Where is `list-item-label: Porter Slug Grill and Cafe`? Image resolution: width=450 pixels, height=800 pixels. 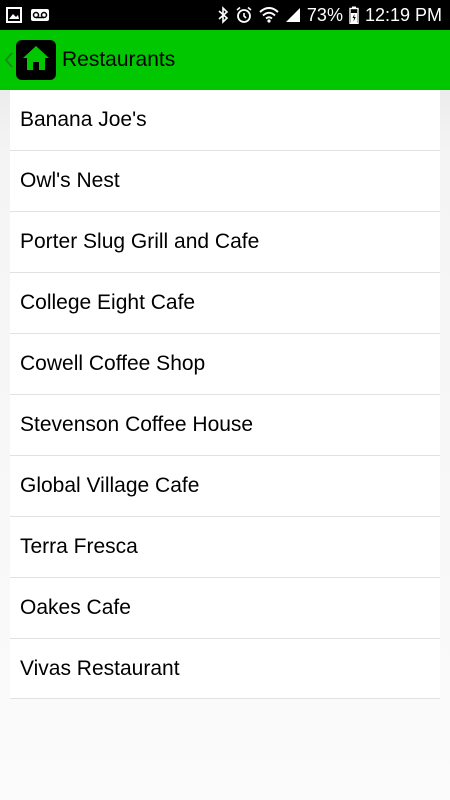
list-item-label: Porter Slug Grill and Cafe is located at coordinates (140, 241).